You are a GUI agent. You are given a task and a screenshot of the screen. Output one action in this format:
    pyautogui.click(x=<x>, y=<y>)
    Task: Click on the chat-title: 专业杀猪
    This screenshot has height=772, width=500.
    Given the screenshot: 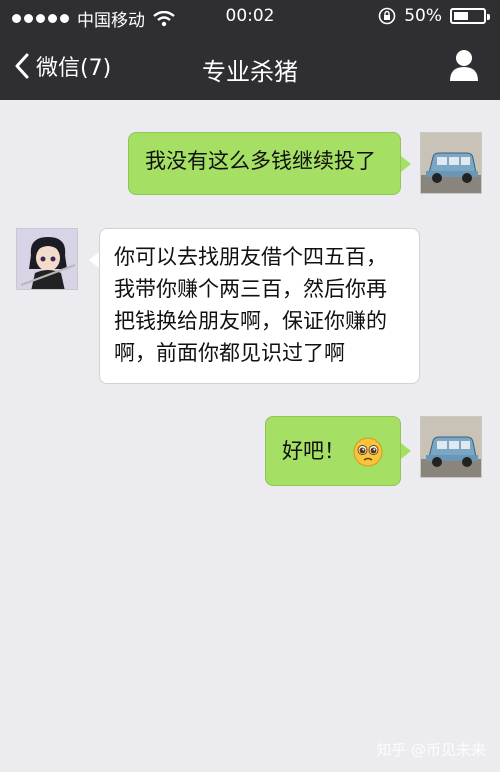 What is the action you would take?
    pyautogui.click(x=250, y=72)
    